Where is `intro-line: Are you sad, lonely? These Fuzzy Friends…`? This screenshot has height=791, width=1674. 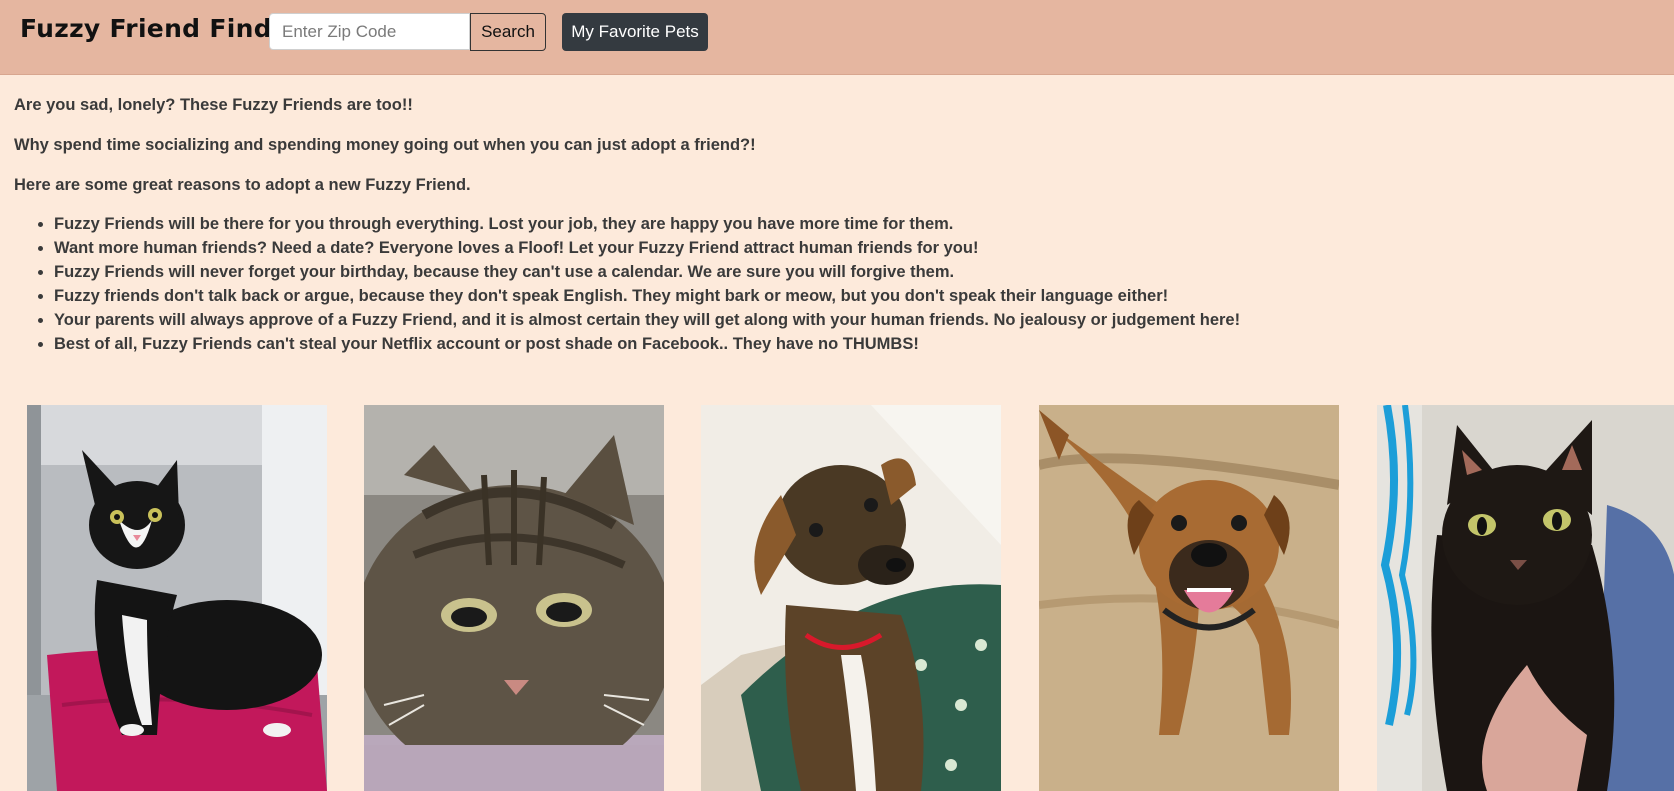 intro-line: Are you sad, lonely? These Fuzzy Friends… is located at coordinates (213, 105).